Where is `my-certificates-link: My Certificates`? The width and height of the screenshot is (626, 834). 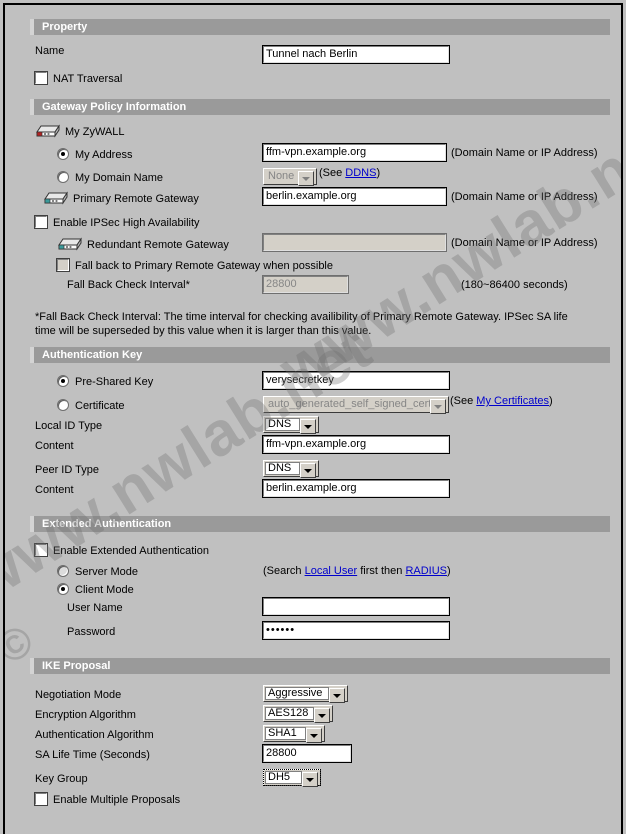
my-certificates-link: My Certificates is located at coordinates (512, 401).